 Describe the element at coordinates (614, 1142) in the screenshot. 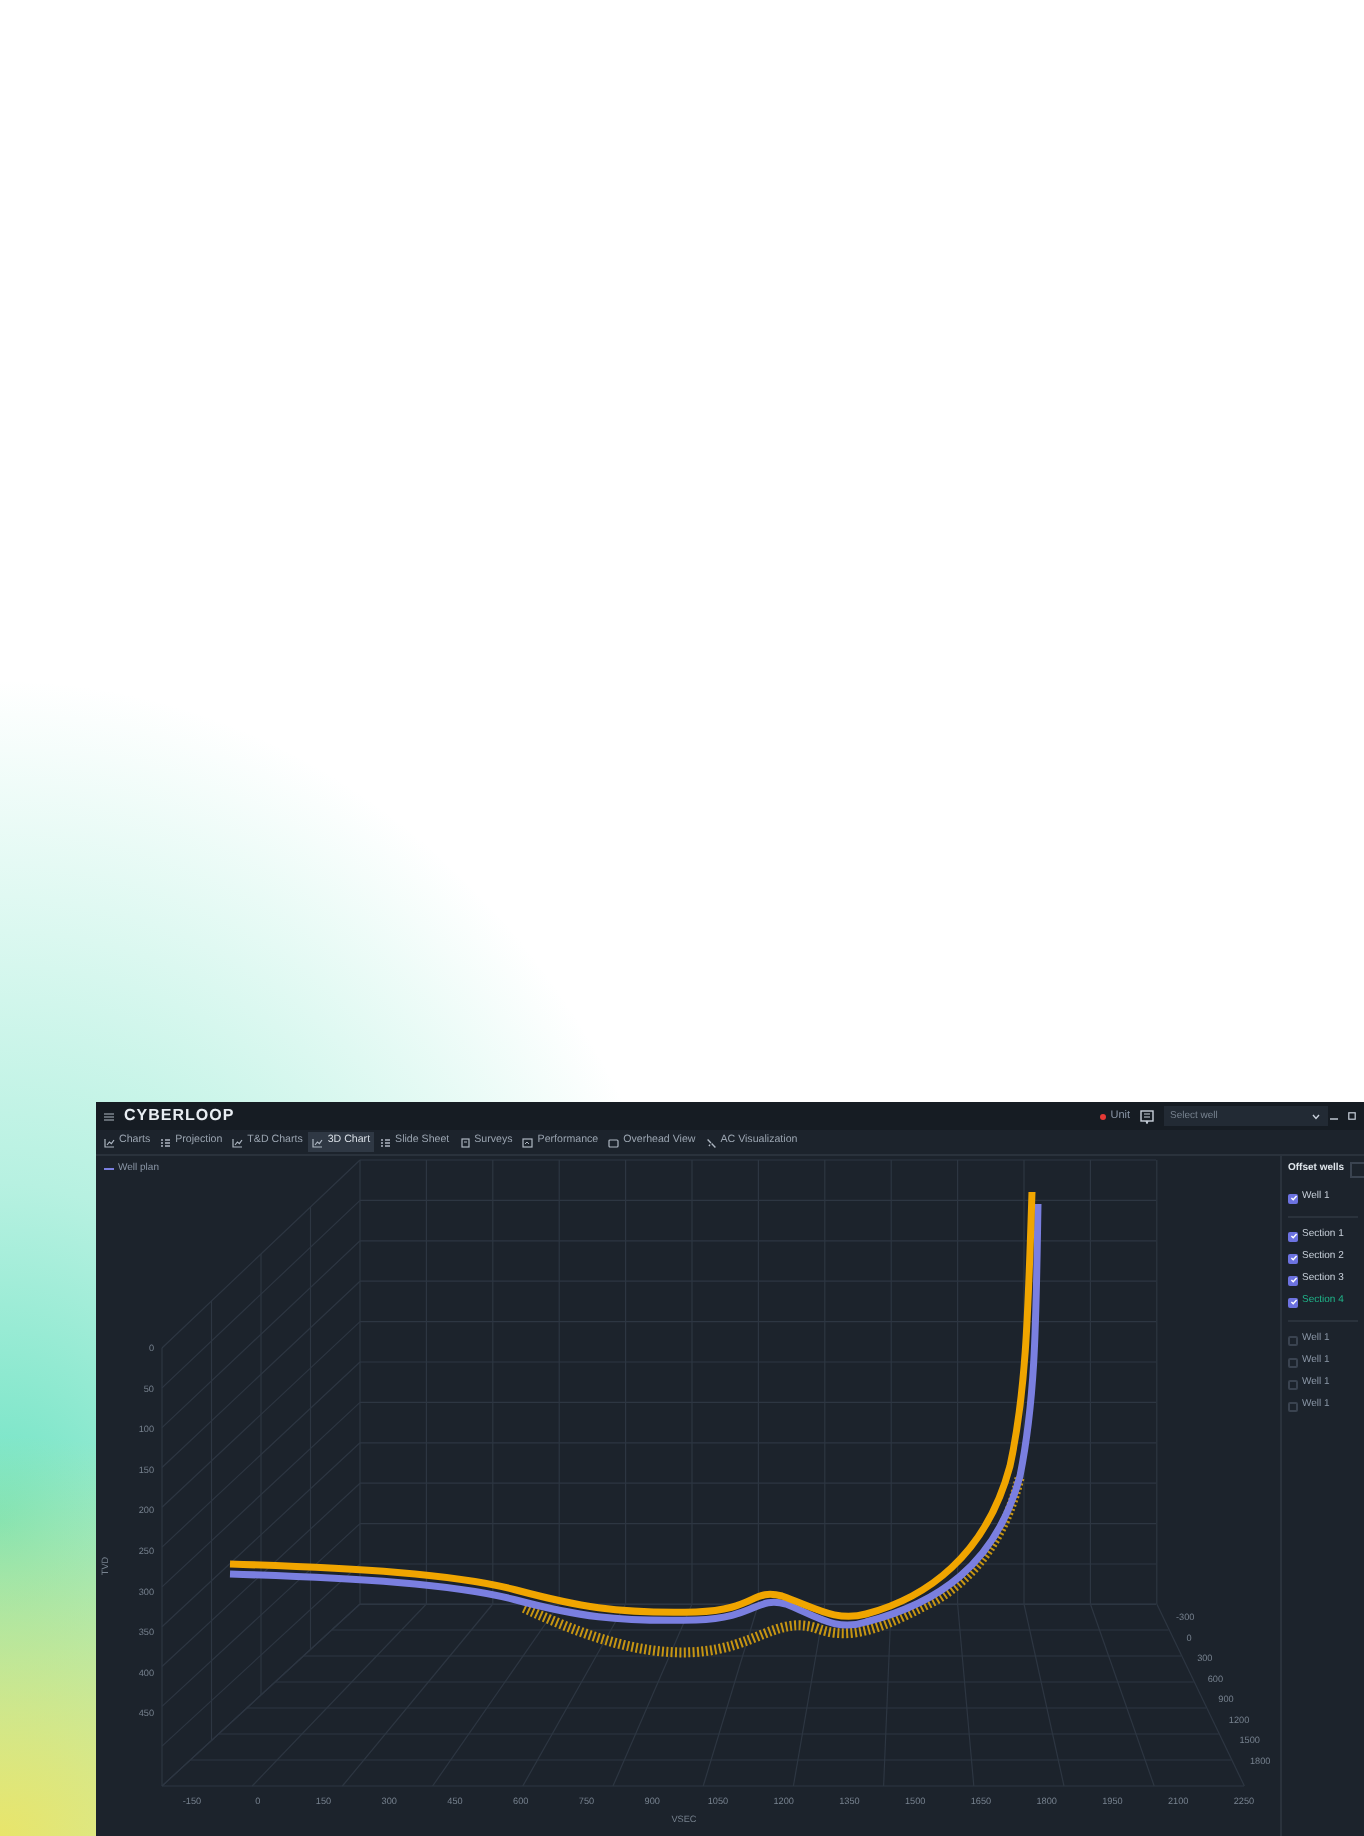

I see `window-icon` at that location.